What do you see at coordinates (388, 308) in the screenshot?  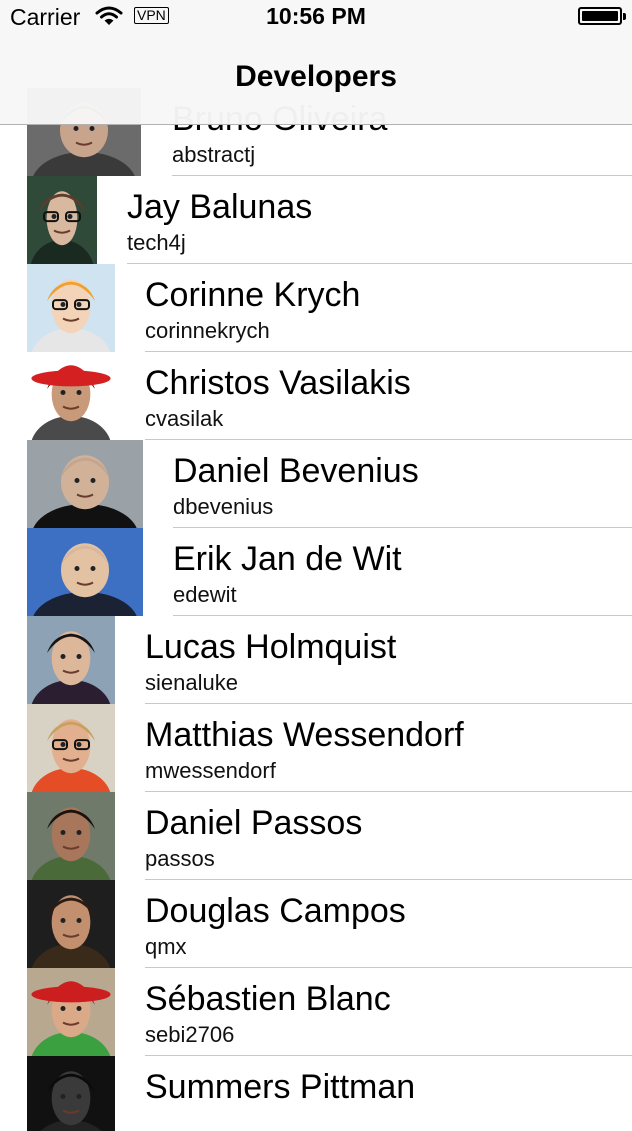 I see `developer-text: Corinne Krych corinnekrych` at bounding box center [388, 308].